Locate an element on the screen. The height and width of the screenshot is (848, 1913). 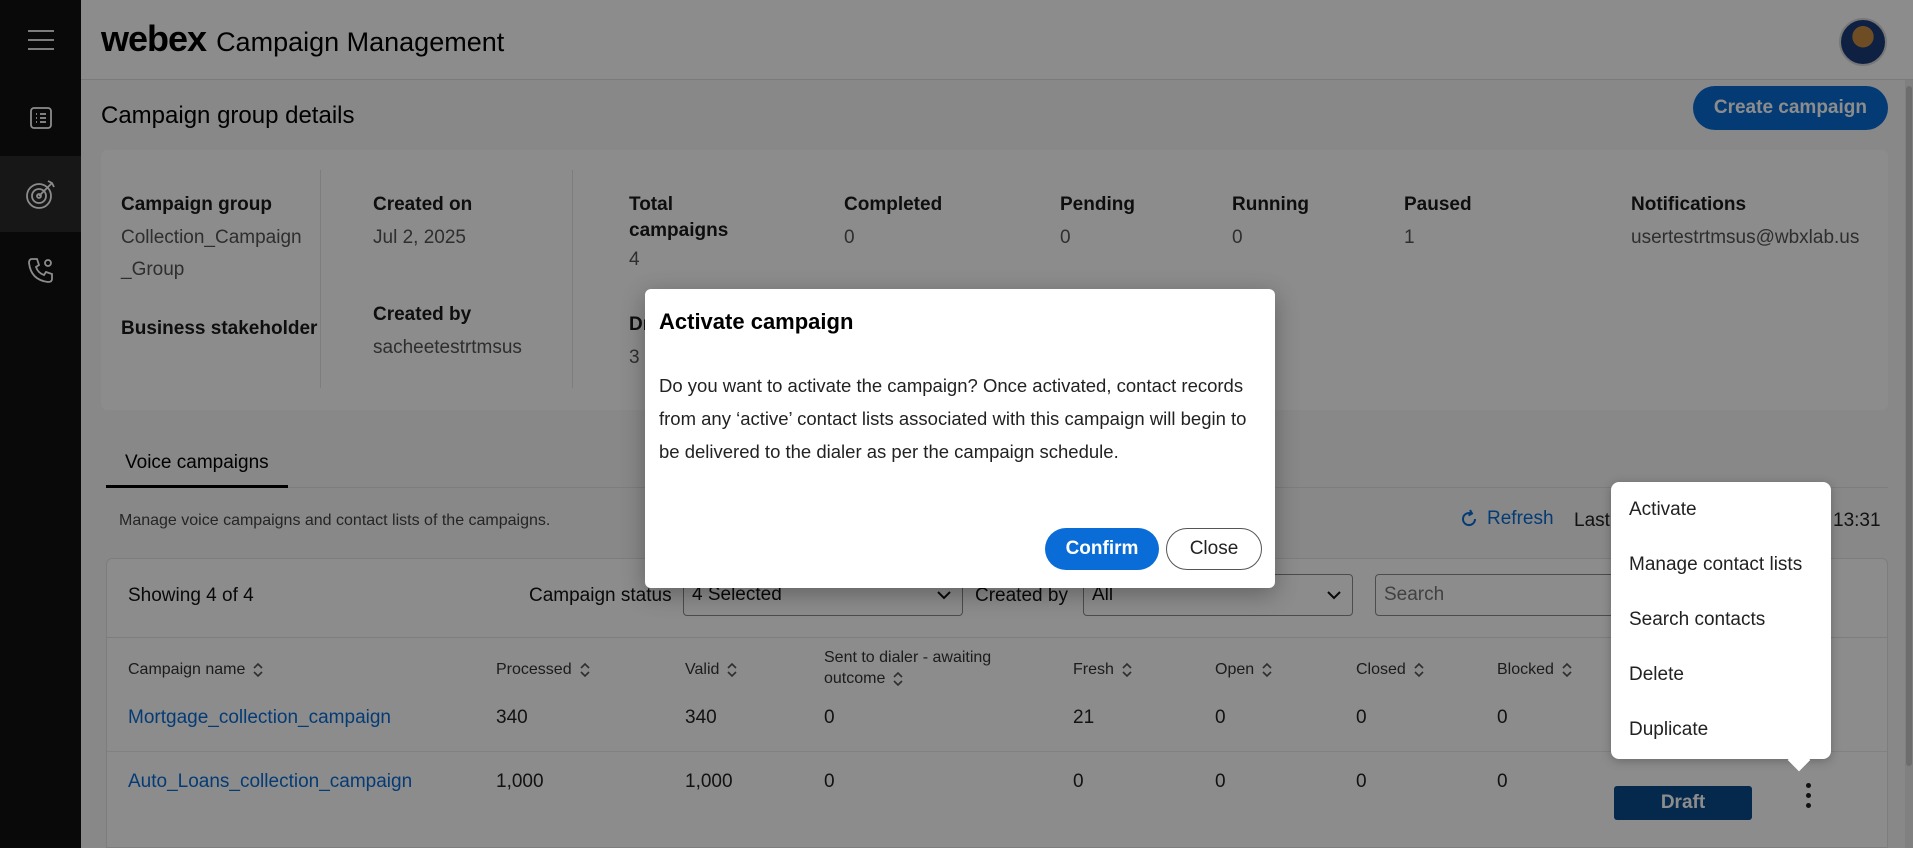
menu-item-activate: Activate is located at coordinates (1663, 510).